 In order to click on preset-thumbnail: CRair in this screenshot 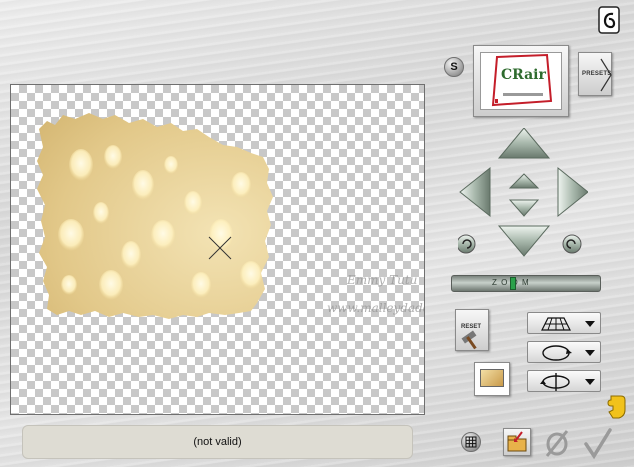, I will do `click(521, 81)`.